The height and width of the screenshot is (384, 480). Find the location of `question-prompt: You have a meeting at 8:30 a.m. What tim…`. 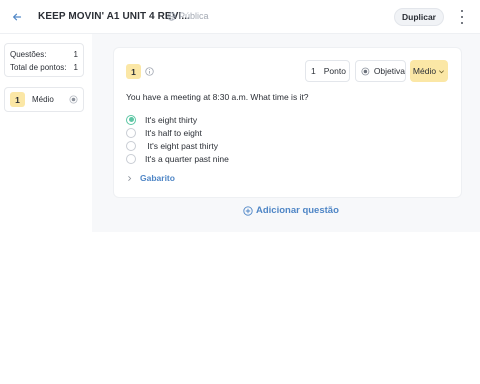

question-prompt: You have a meeting at 8:30 a.m. What tim… is located at coordinates (217, 97).